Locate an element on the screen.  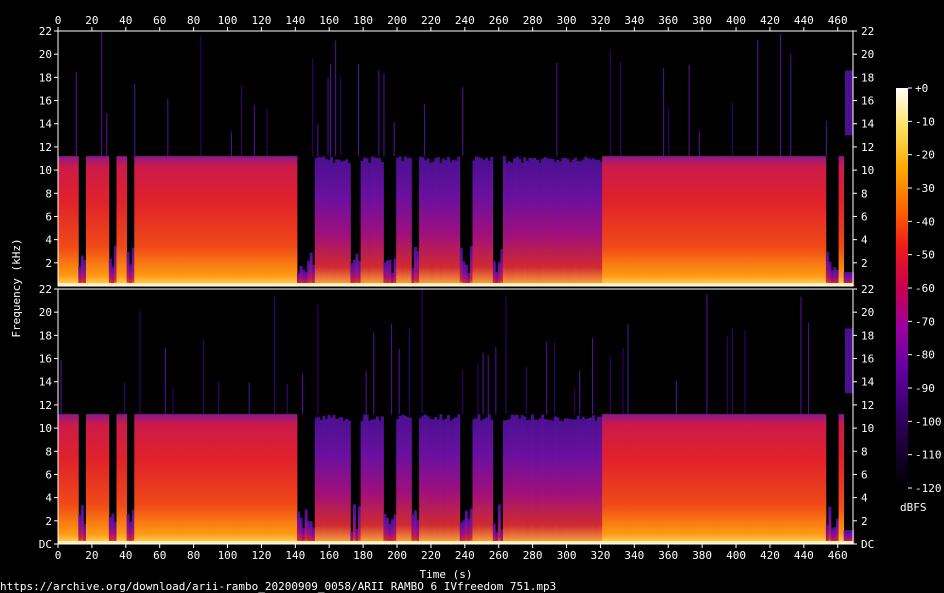
x-tick-label: 0 is located at coordinates (58, 555).